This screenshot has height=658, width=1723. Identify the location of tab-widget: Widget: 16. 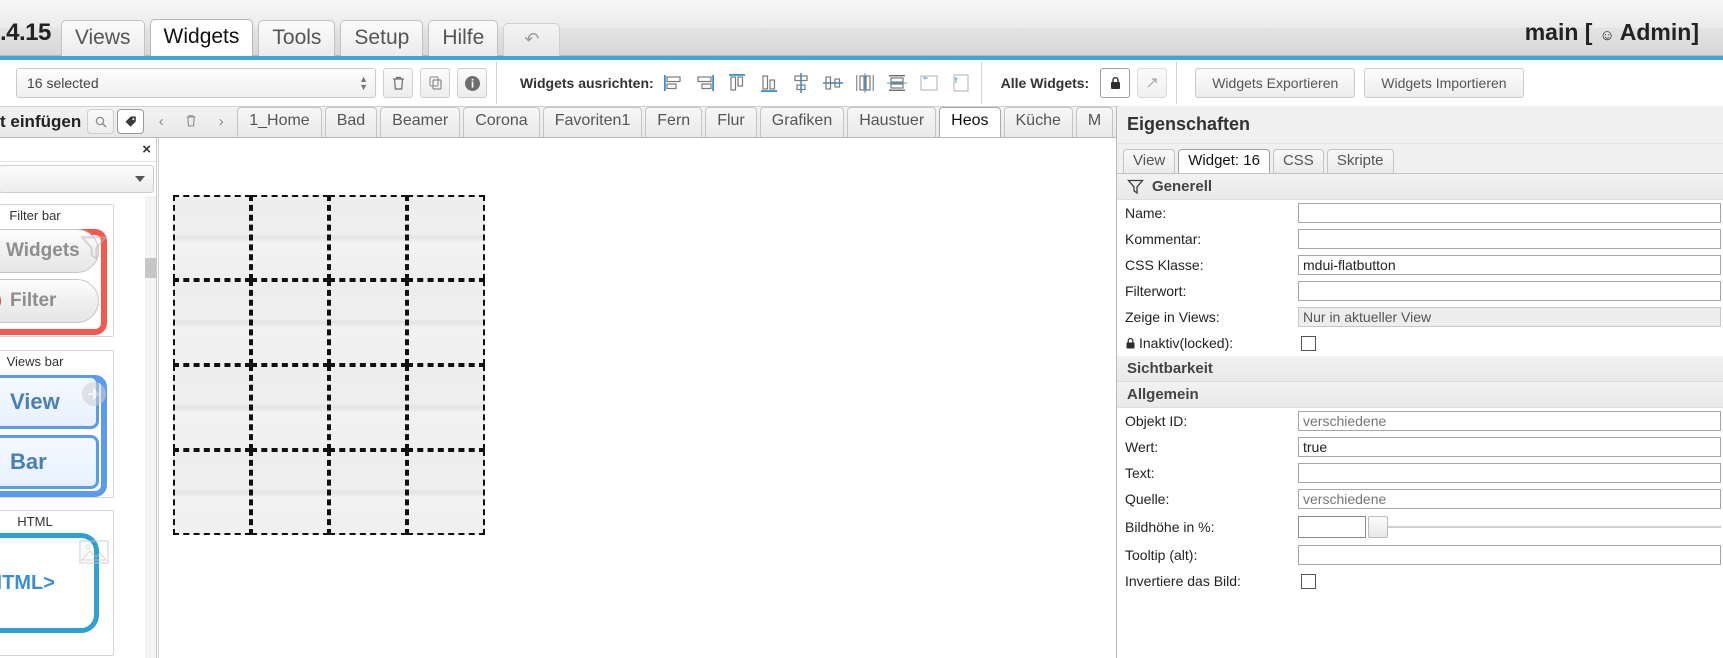
(1224, 161).